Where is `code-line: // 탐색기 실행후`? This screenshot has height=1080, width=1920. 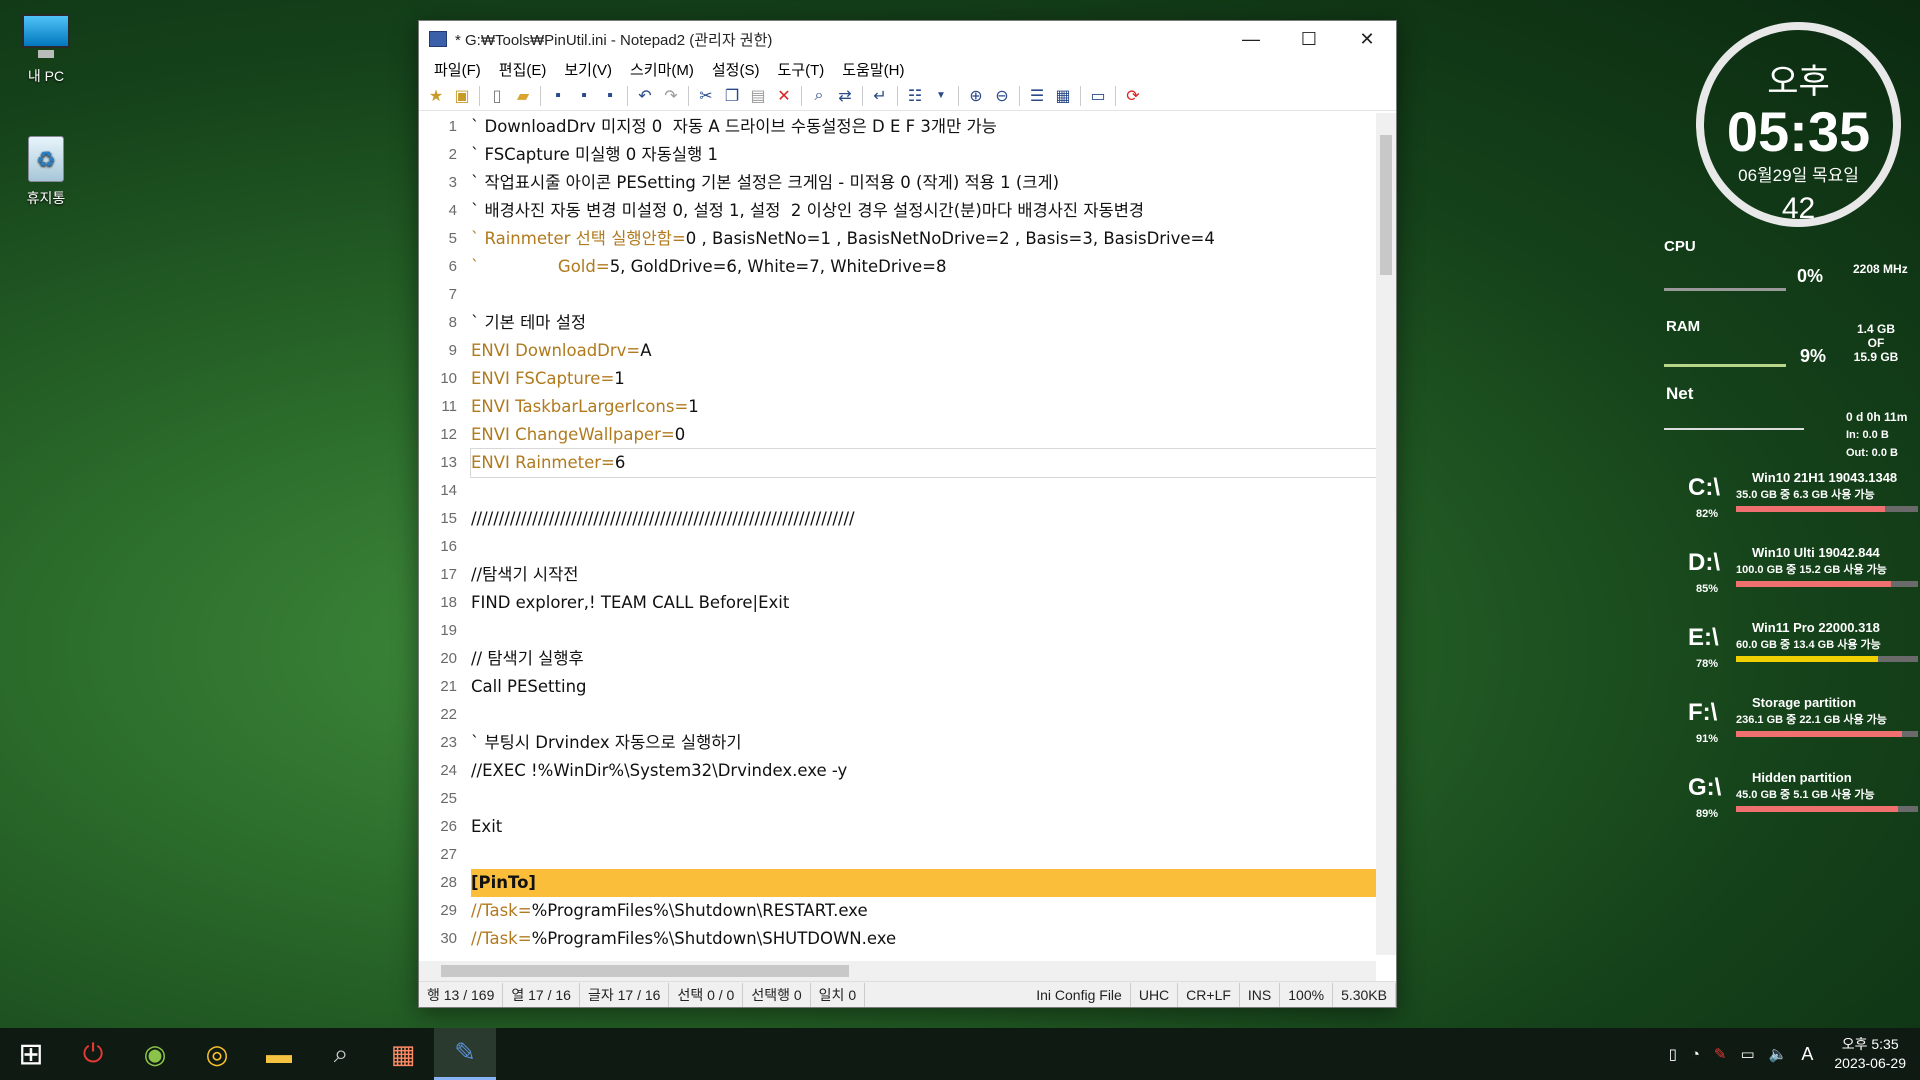 code-line: // 탐색기 실행후 is located at coordinates (923, 659).